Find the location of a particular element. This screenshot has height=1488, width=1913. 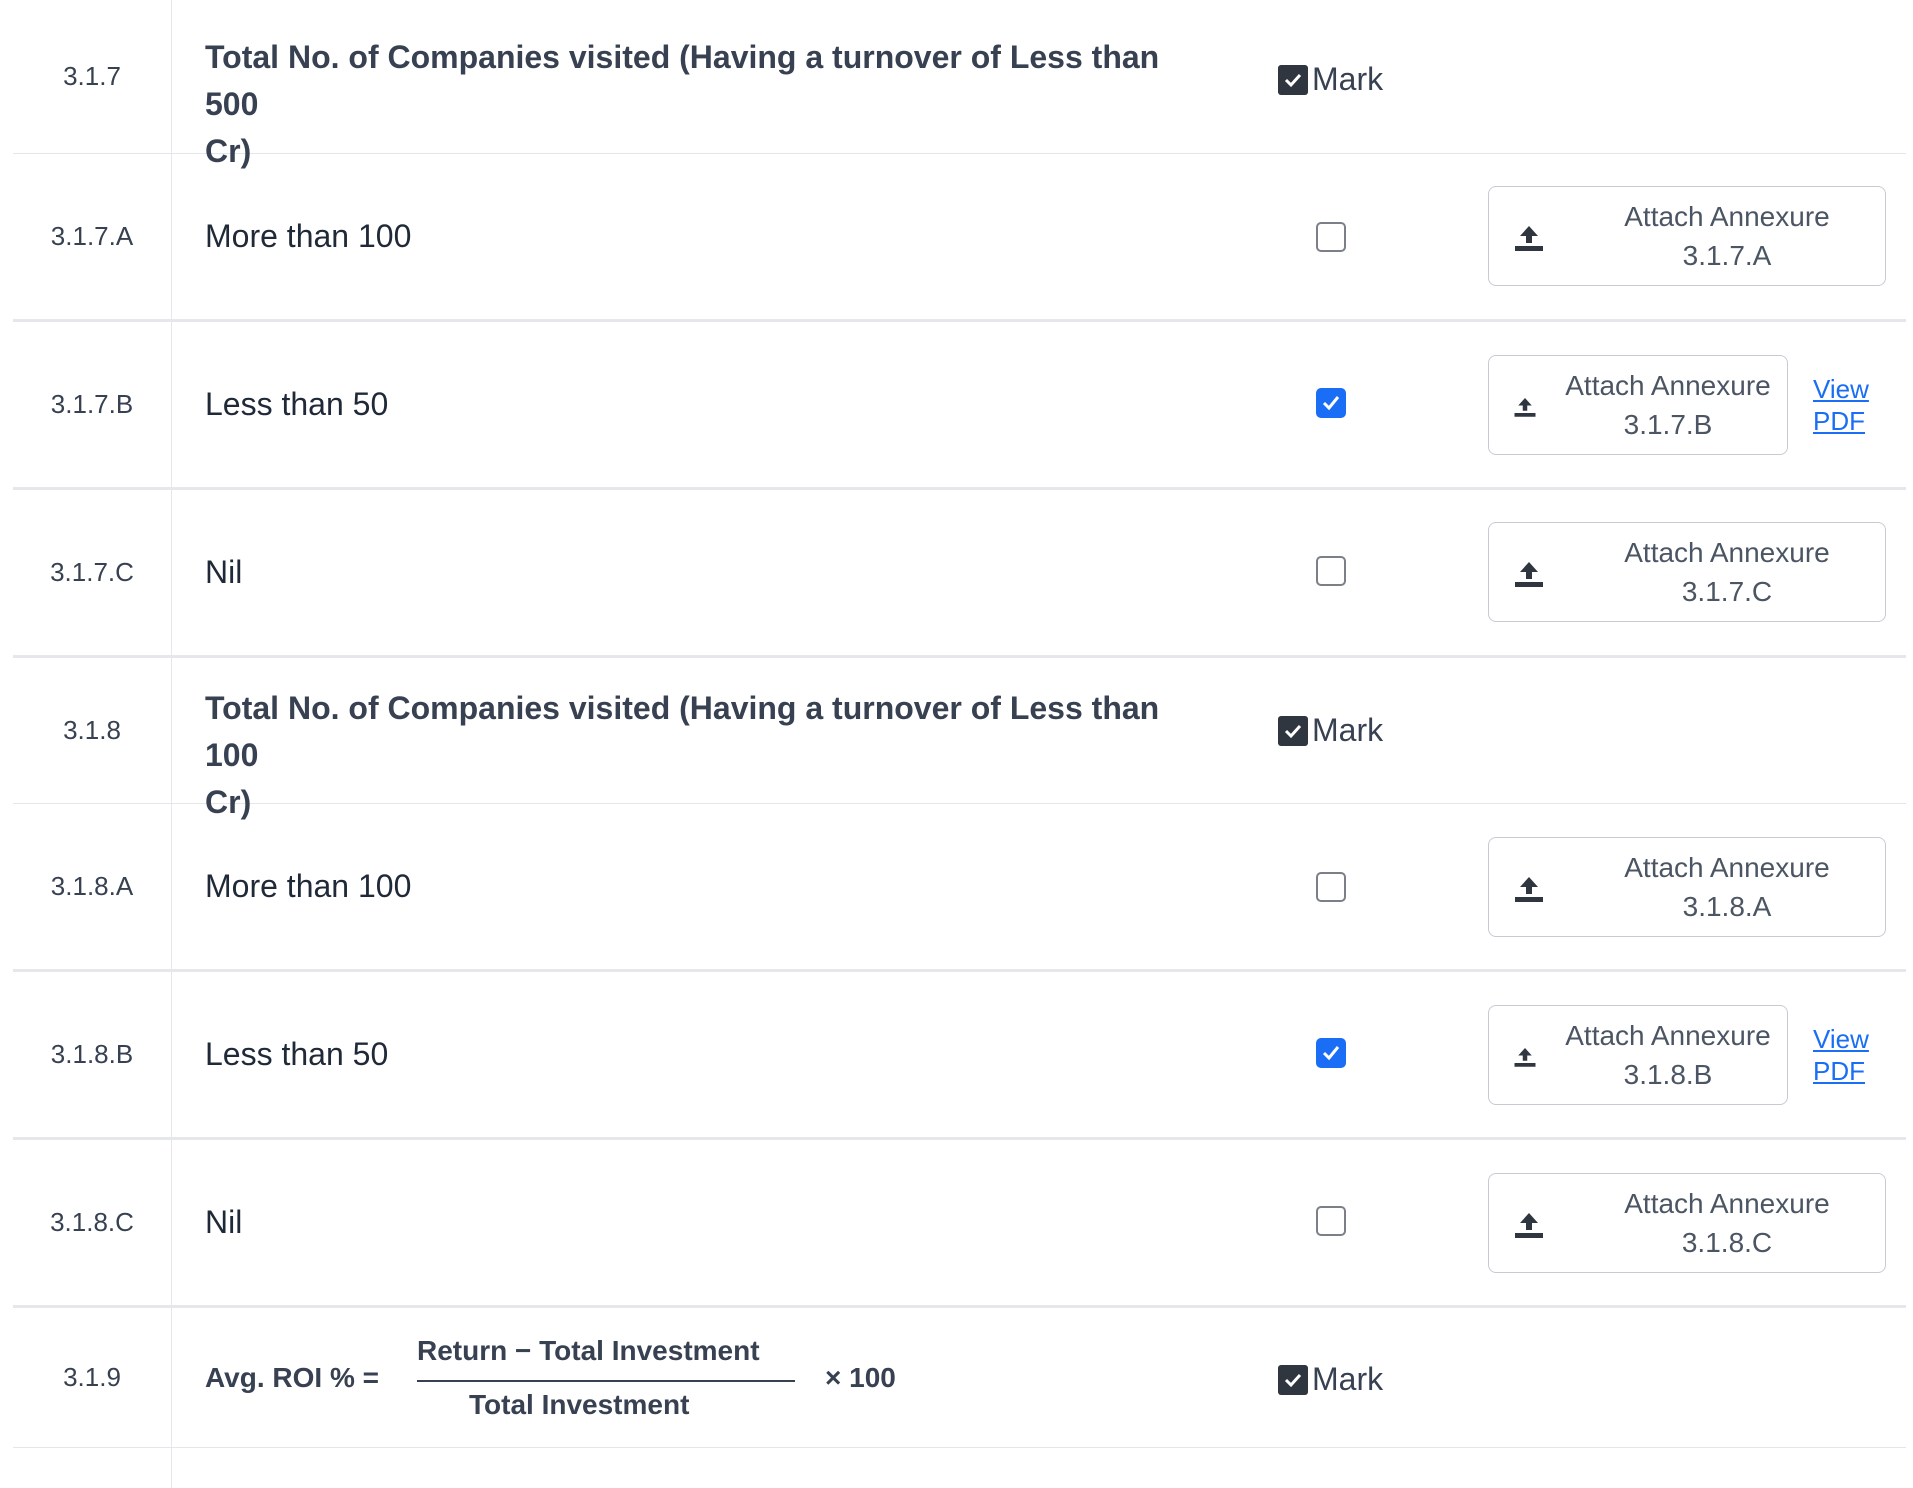

row-code: 3.1.7 is located at coordinates (92, 76).